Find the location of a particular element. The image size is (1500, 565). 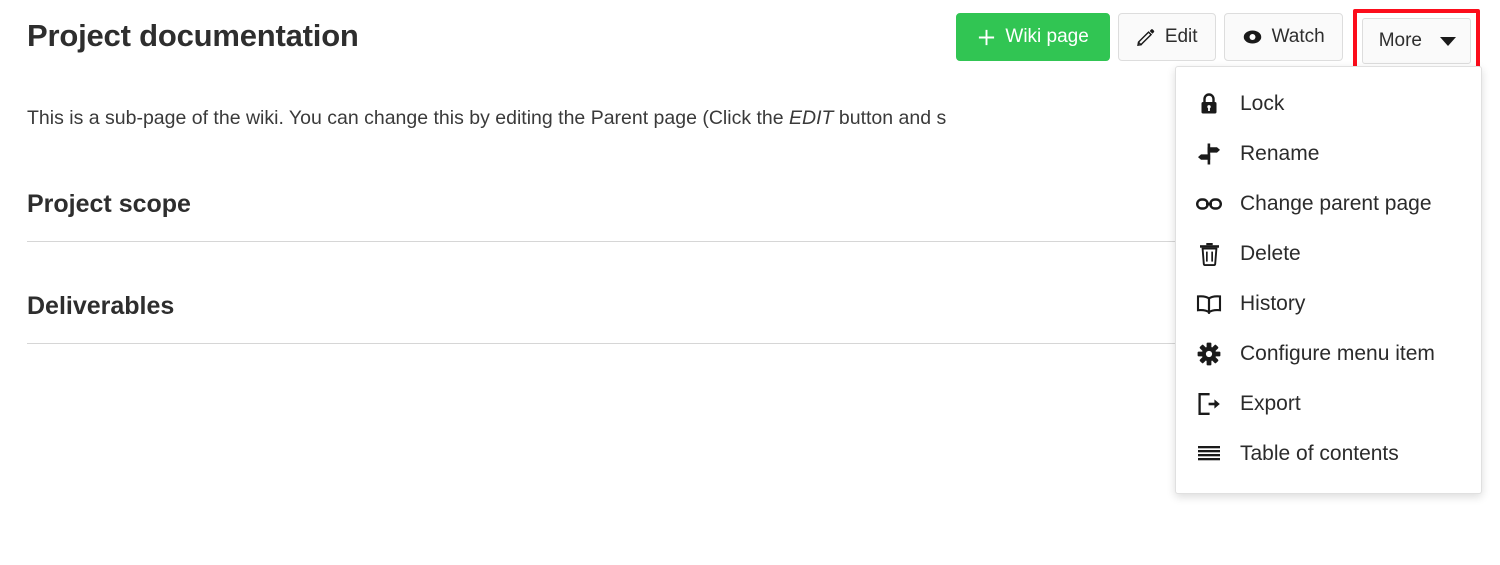

gear-icon is located at coordinates (1209, 354).